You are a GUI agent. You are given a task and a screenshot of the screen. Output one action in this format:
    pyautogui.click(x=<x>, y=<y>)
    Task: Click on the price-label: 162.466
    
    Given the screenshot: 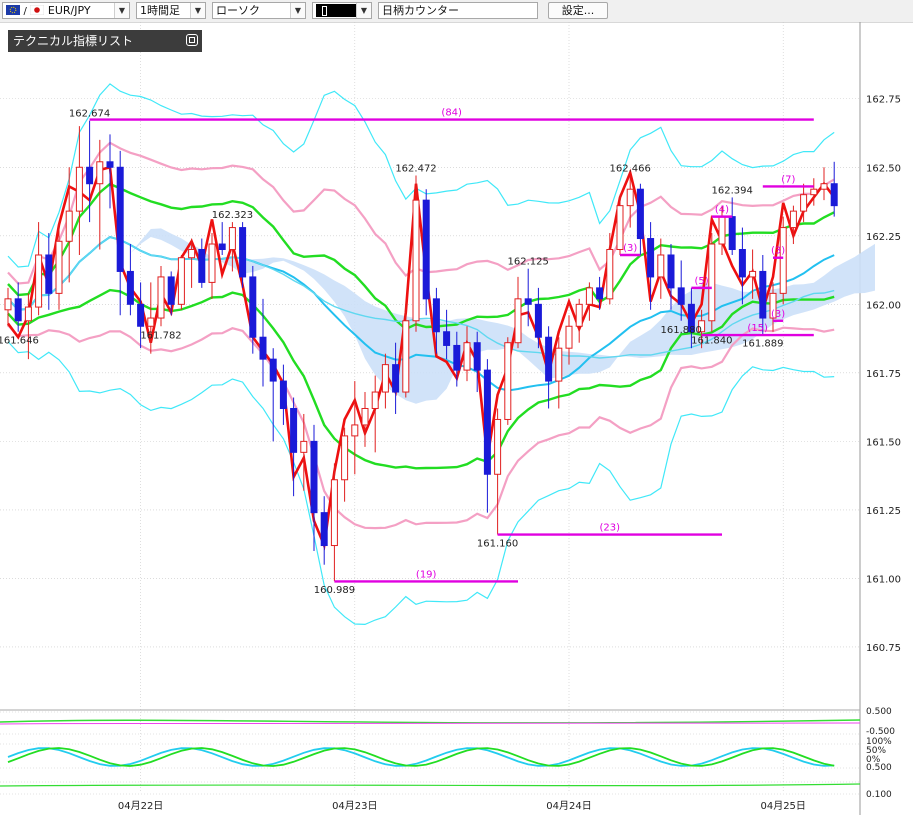 What is the action you would take?
    pyautogui.click(x=630, y=168)
    